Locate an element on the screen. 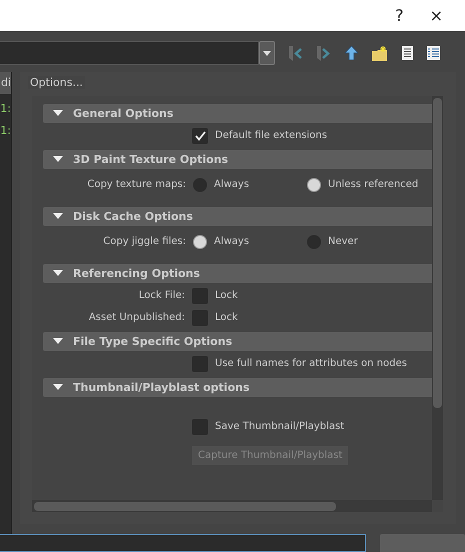 The image size is (465, 552). section-title: General Options is located at coordinates (123, 113).